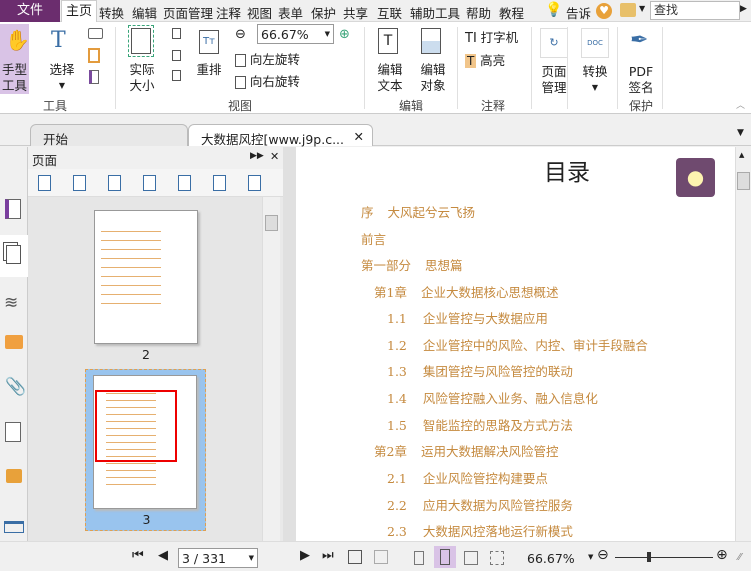 The image size is (751, 571). I want to click on previous-view-icon, so click(355, 557).